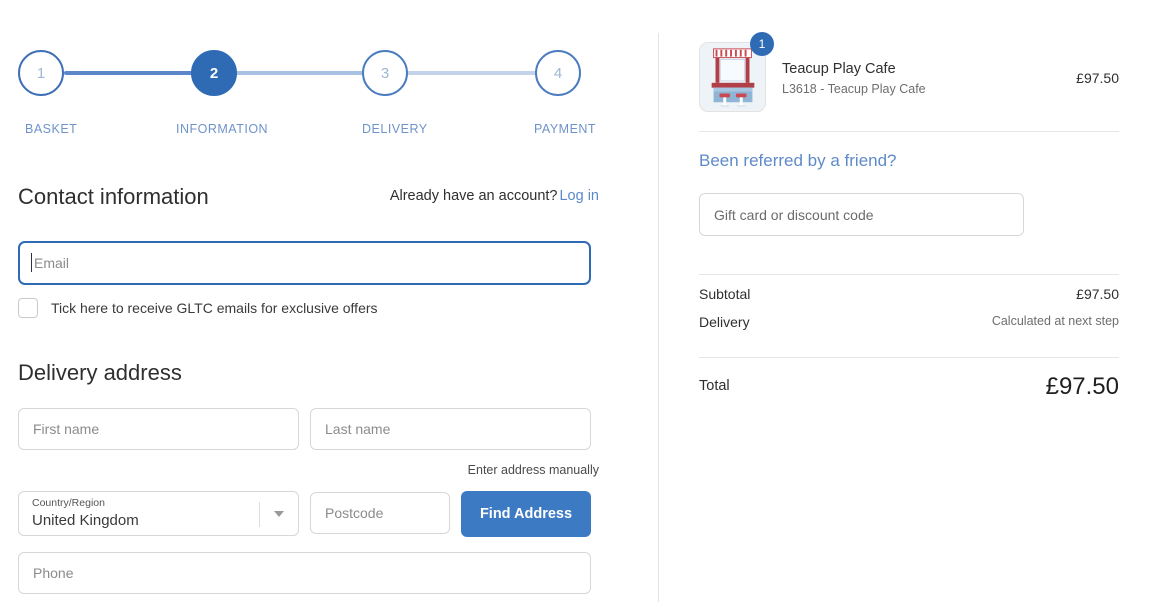 The width and height of the screenshot is (1150, 602). What do you see at coordinates (222, 129) in the screenshot?
I see `step-label-information: INFORMATION` at bounding box center [222, 129].